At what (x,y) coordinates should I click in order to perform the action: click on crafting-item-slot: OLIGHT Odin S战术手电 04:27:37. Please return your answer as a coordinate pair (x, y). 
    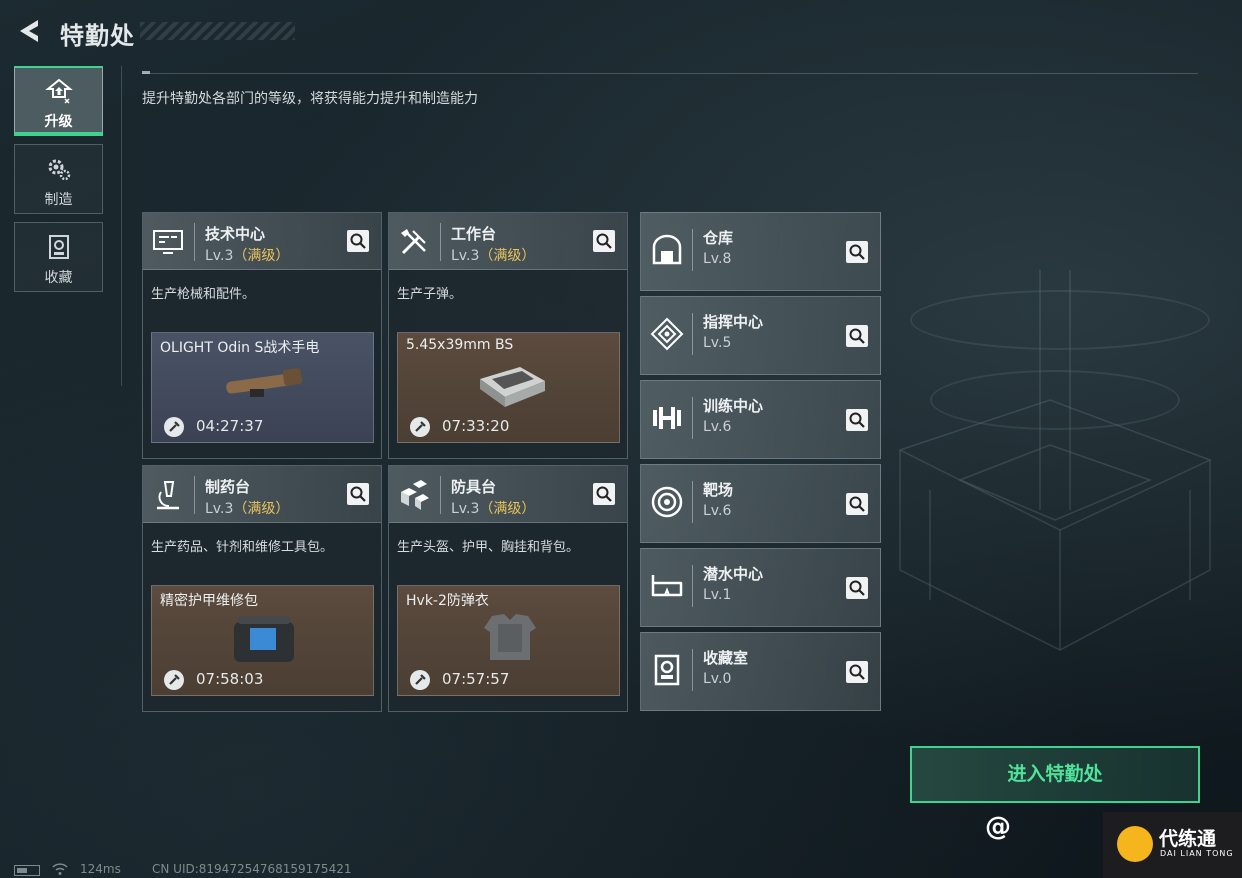
    Looking at the image, I should click on (262, 387).